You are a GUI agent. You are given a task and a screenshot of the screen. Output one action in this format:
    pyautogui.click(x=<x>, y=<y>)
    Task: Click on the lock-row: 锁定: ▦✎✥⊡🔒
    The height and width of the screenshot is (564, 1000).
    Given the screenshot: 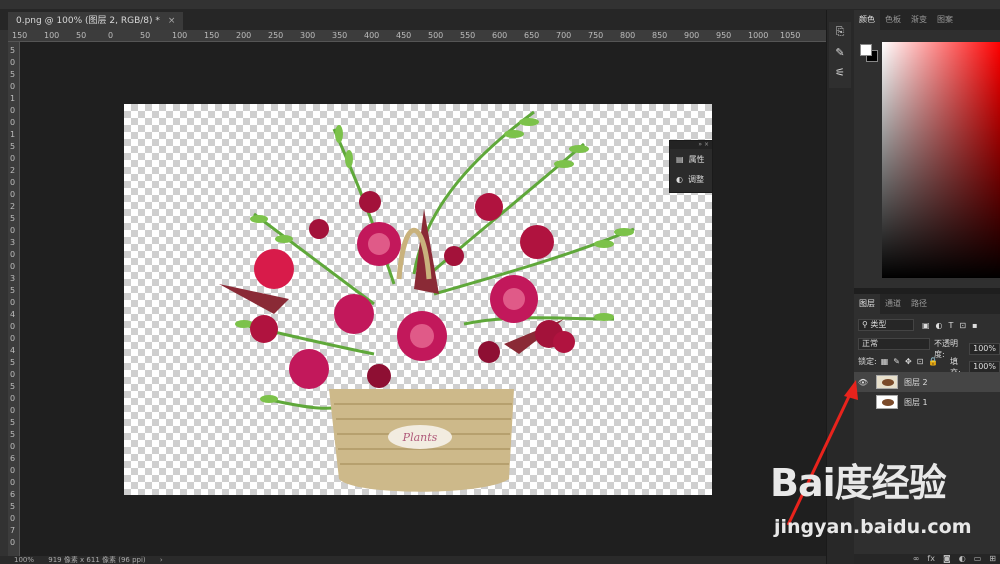 What is the action you would take?
    pyautogui.click(x=900, y=361)
    